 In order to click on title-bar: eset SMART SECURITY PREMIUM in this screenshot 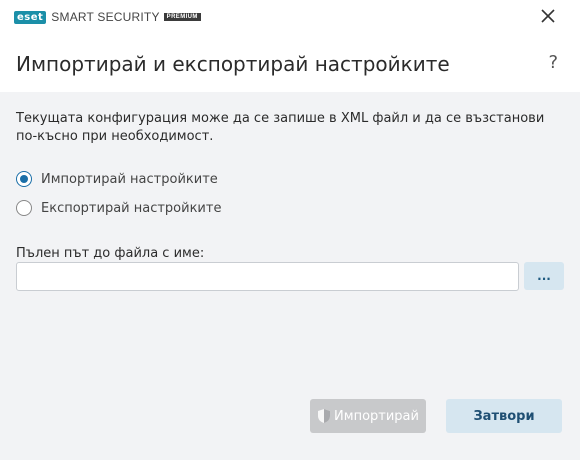, I will do `click(290, 16)`.